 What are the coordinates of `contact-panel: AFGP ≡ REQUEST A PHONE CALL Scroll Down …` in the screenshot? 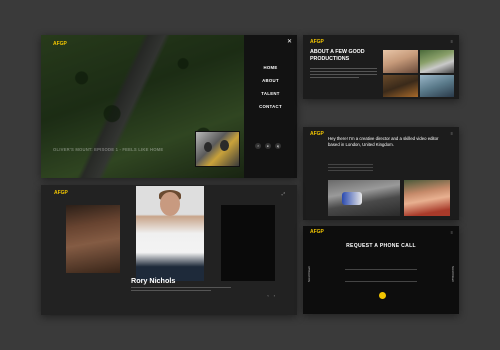 It's located at (381, 270).